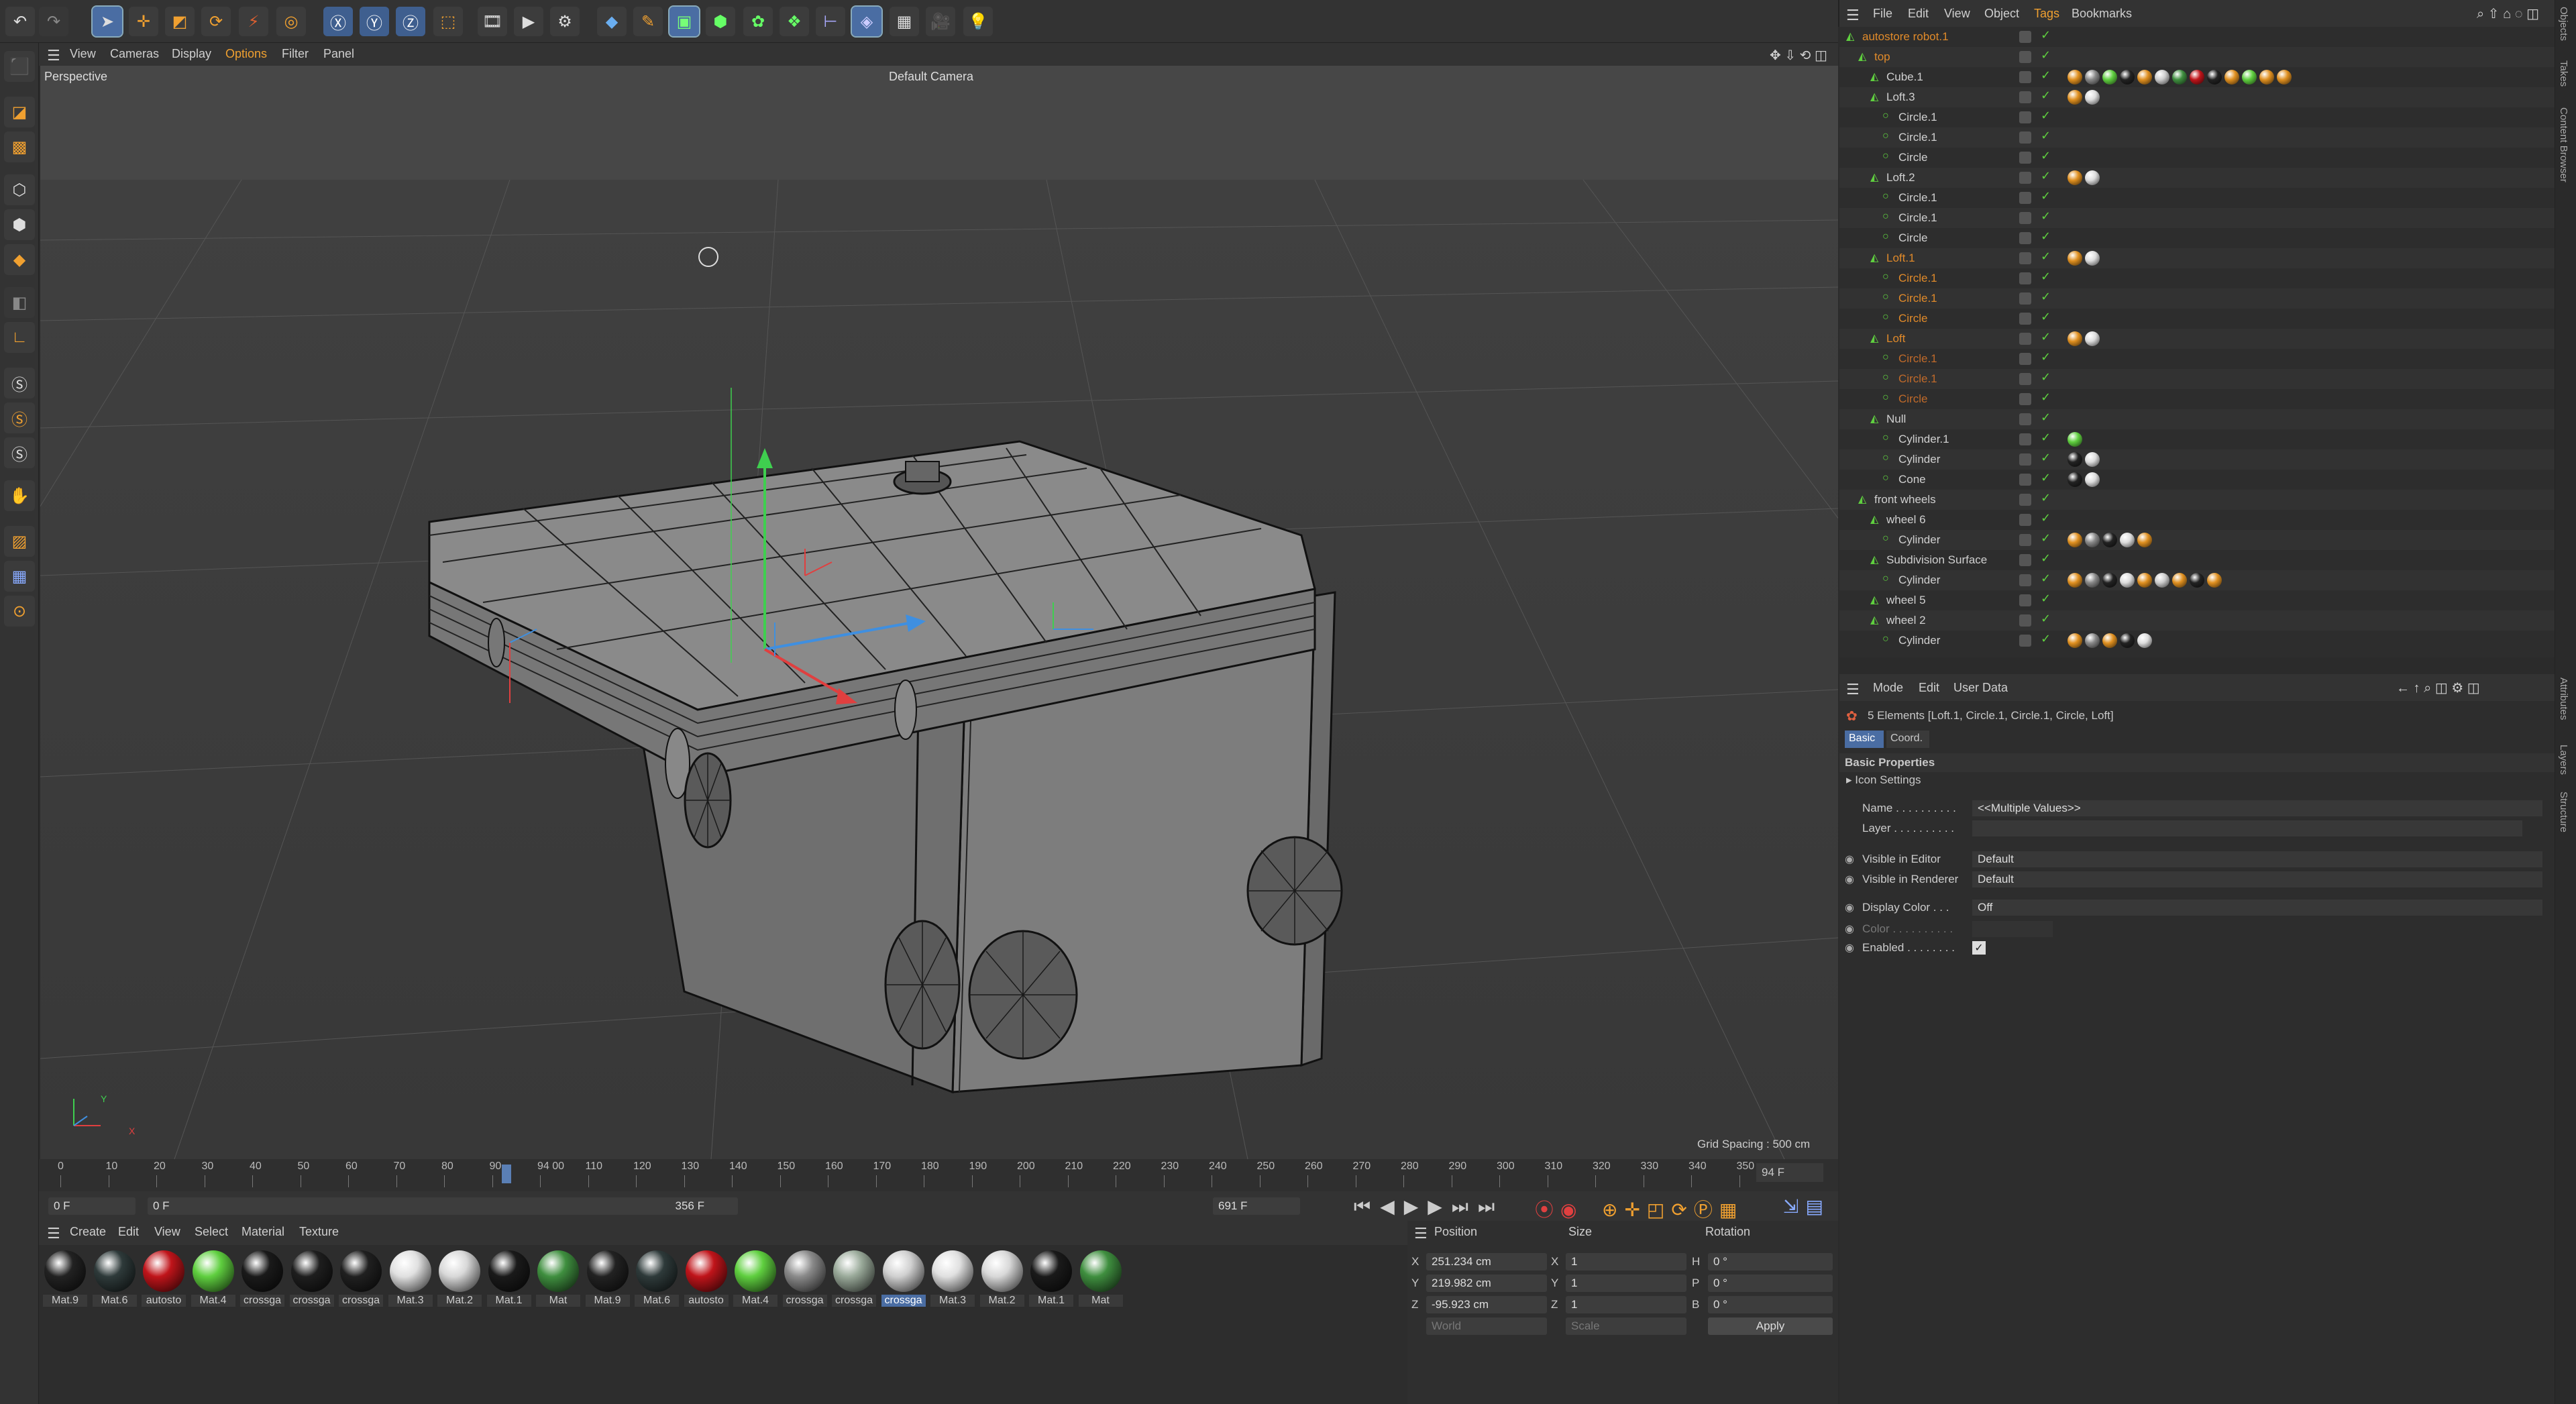  What do you see at coordinates (867, 21) in the screenshot?
I see `field-icon: ◈` at bounding box center [867, 21].